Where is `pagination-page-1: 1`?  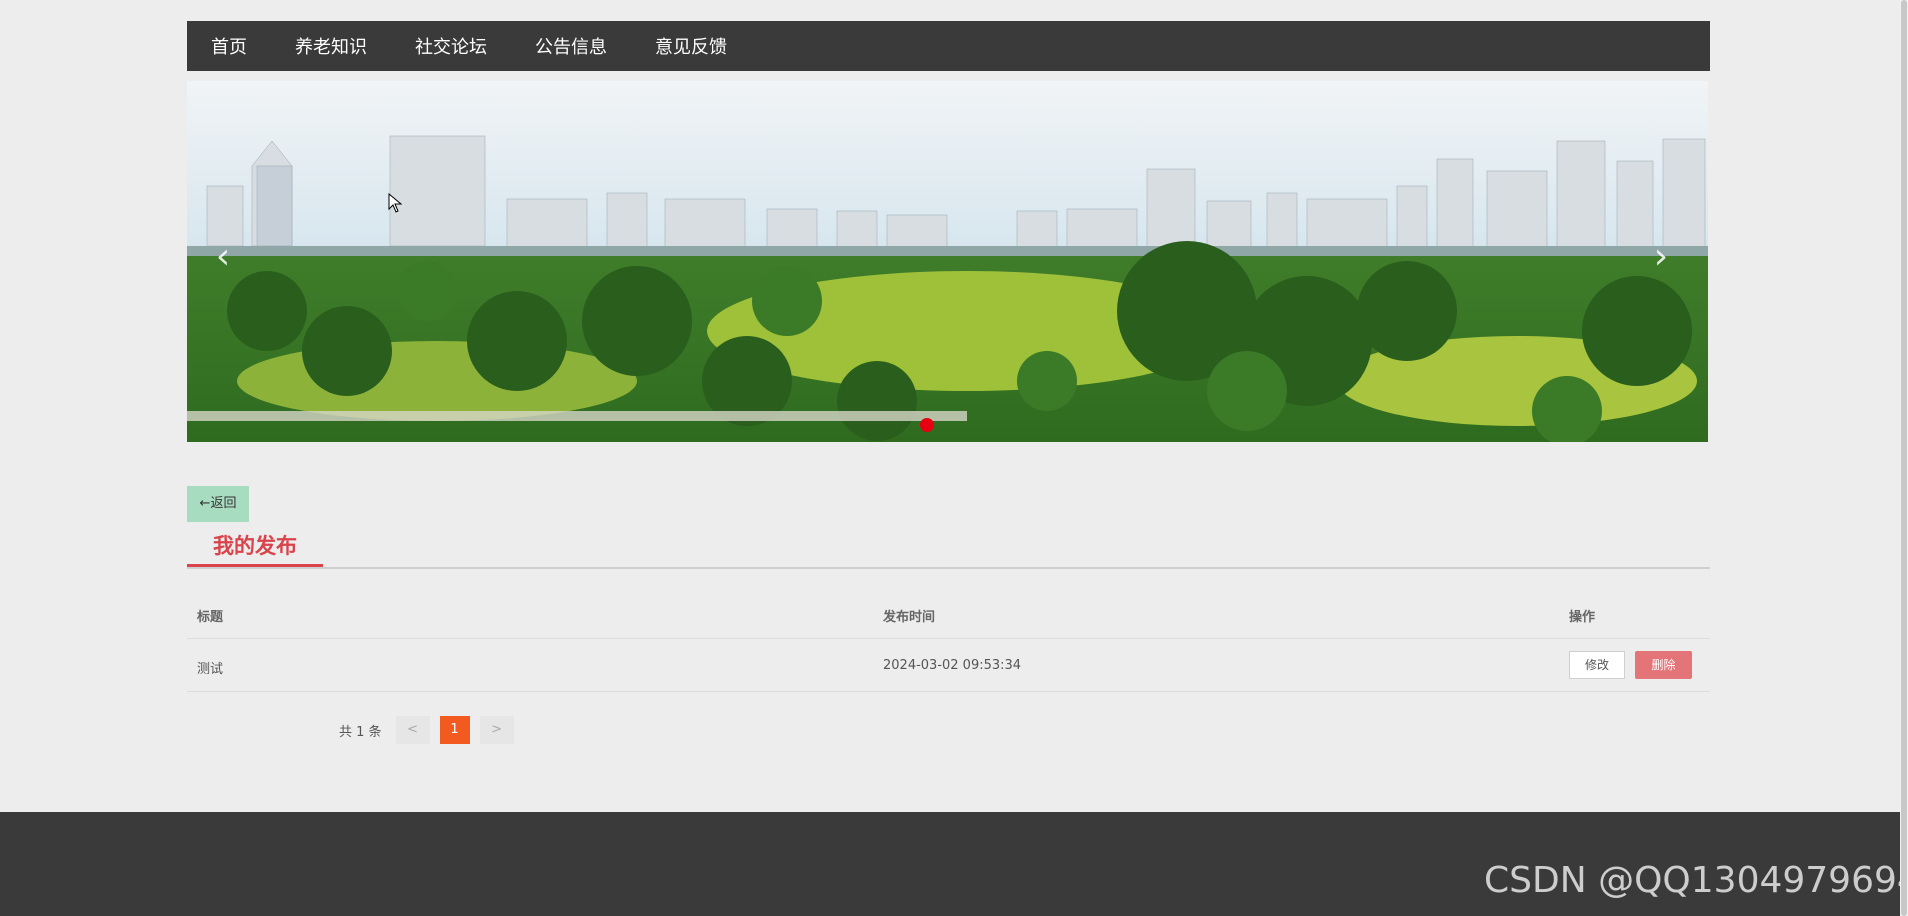 pagination-page-1: 1 is located at coordinates (454, 730).